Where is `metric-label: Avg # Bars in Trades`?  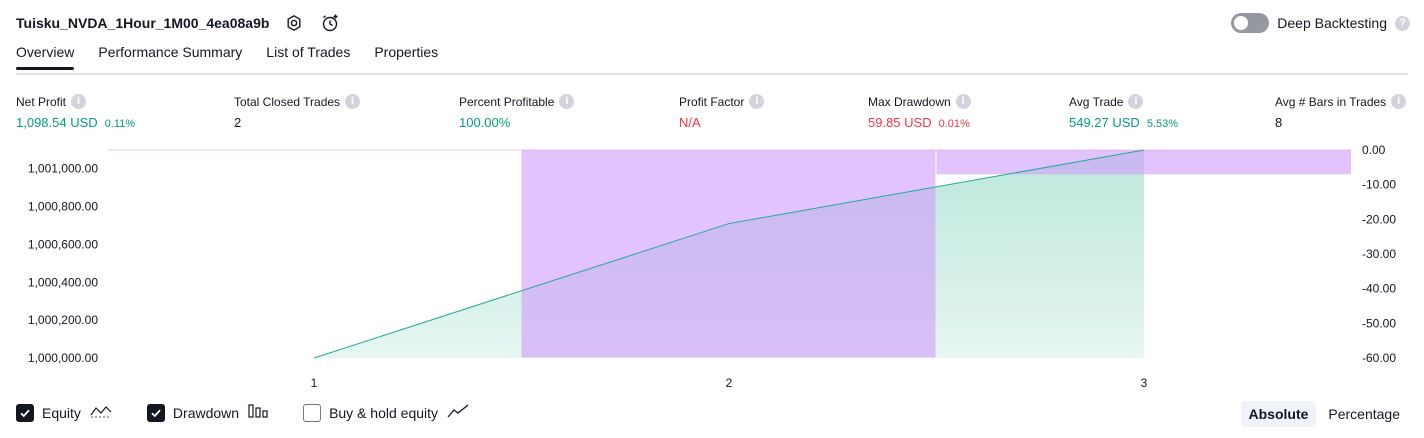 metric-label: Avg # Bars in Trades is located at coordinates (1331, 101).